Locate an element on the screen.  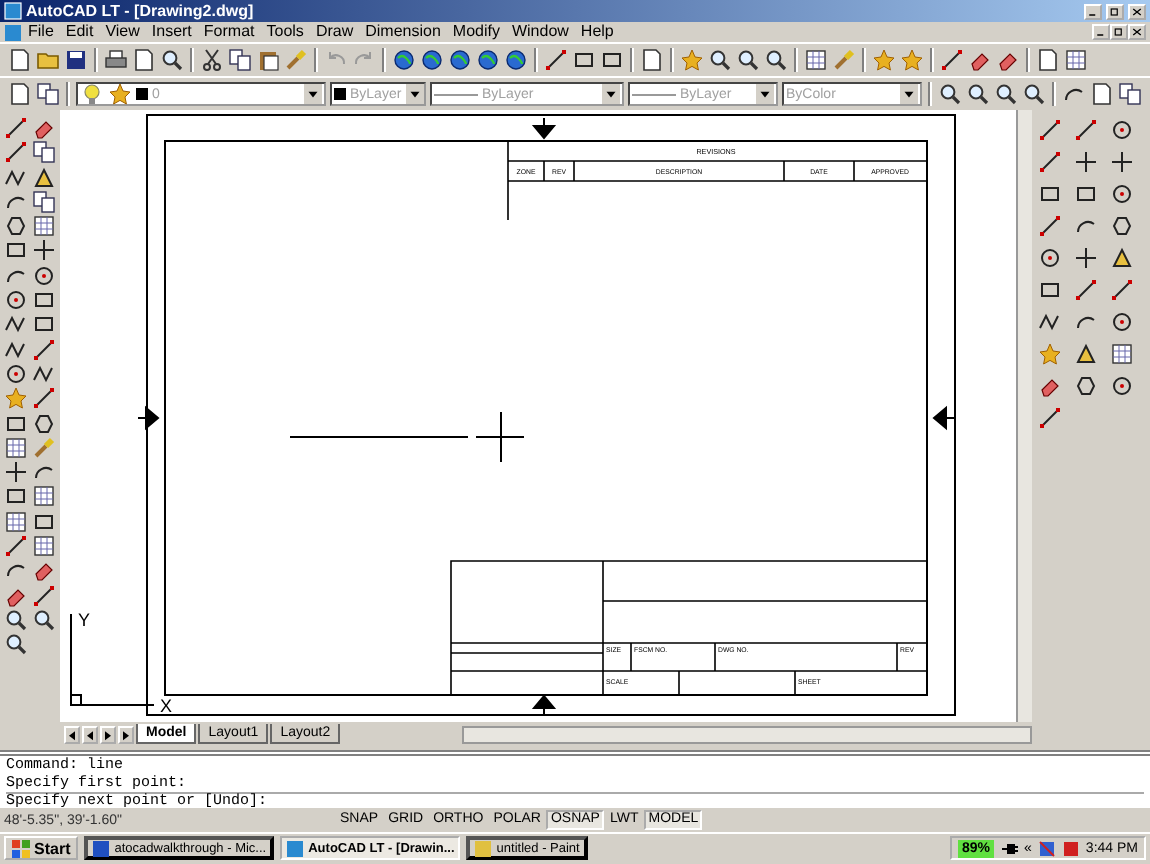
menu-item: Insert is located at coordinates (171, 32).